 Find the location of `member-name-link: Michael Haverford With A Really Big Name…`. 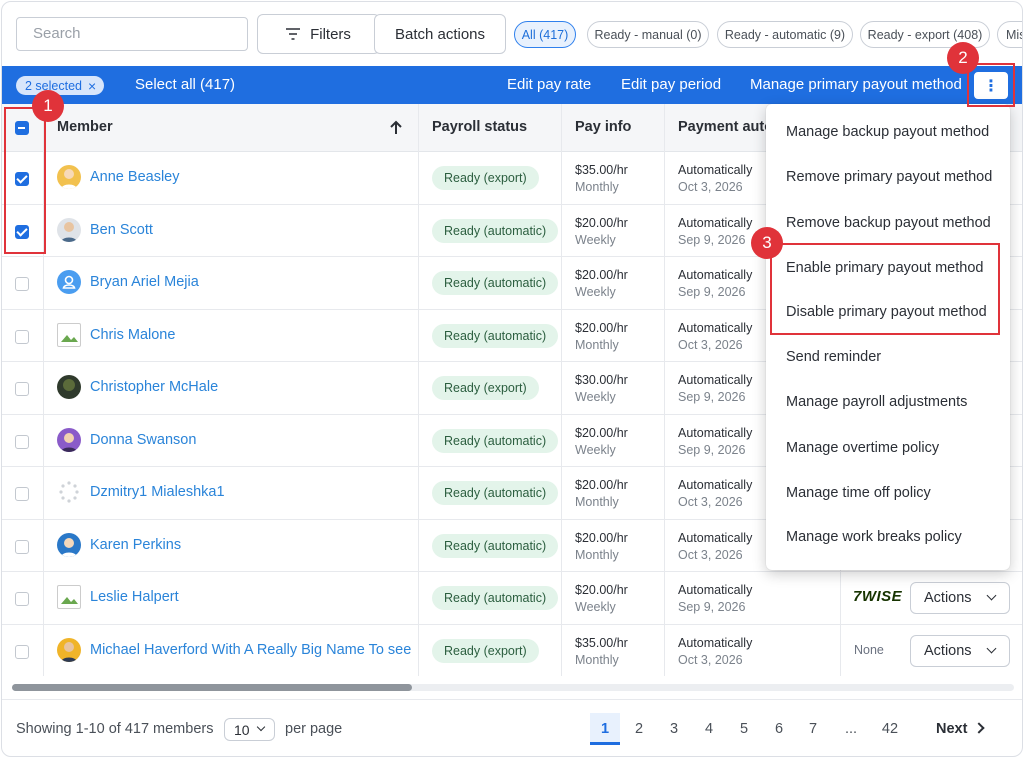

member-name-link: Michael Haverford With A Really Big Name… is located at coordinates (250, 650).